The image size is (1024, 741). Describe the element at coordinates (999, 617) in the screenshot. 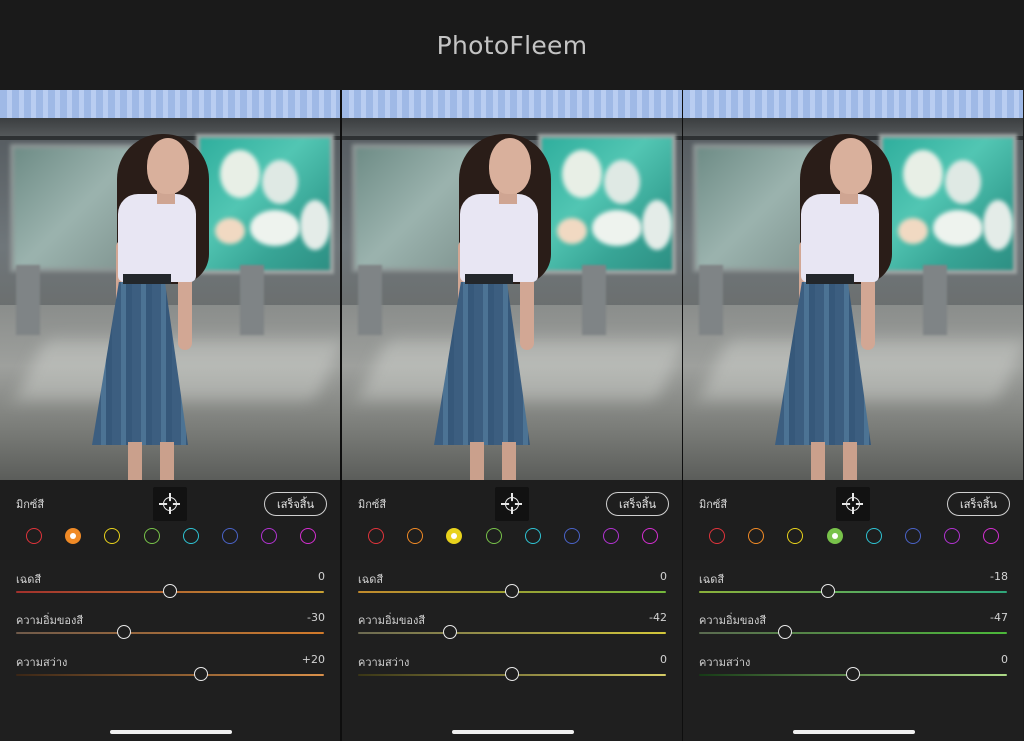

I see `slider-value: -47` at that location.